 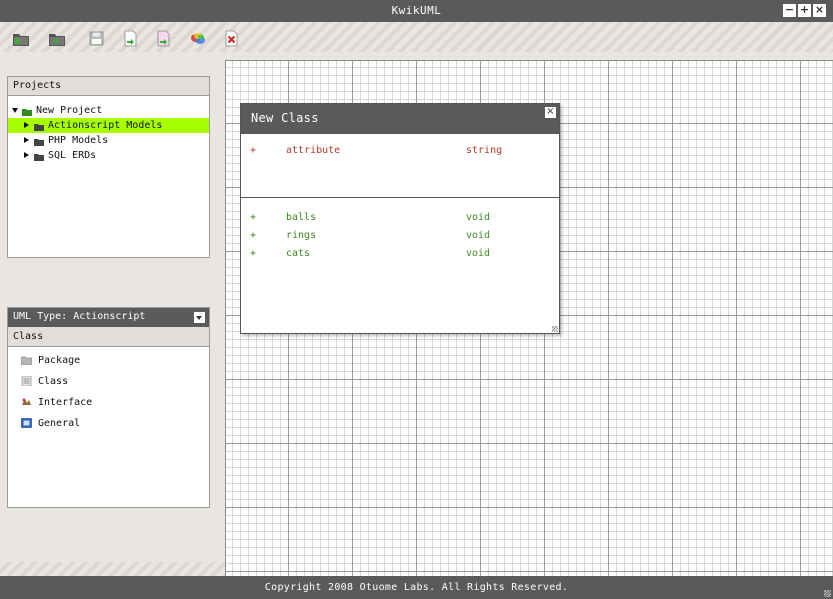 What do you see at coordinates (15, 110) in the screenshot?
I see `expanded-arrow-icon` at bounding box center [15, 110].